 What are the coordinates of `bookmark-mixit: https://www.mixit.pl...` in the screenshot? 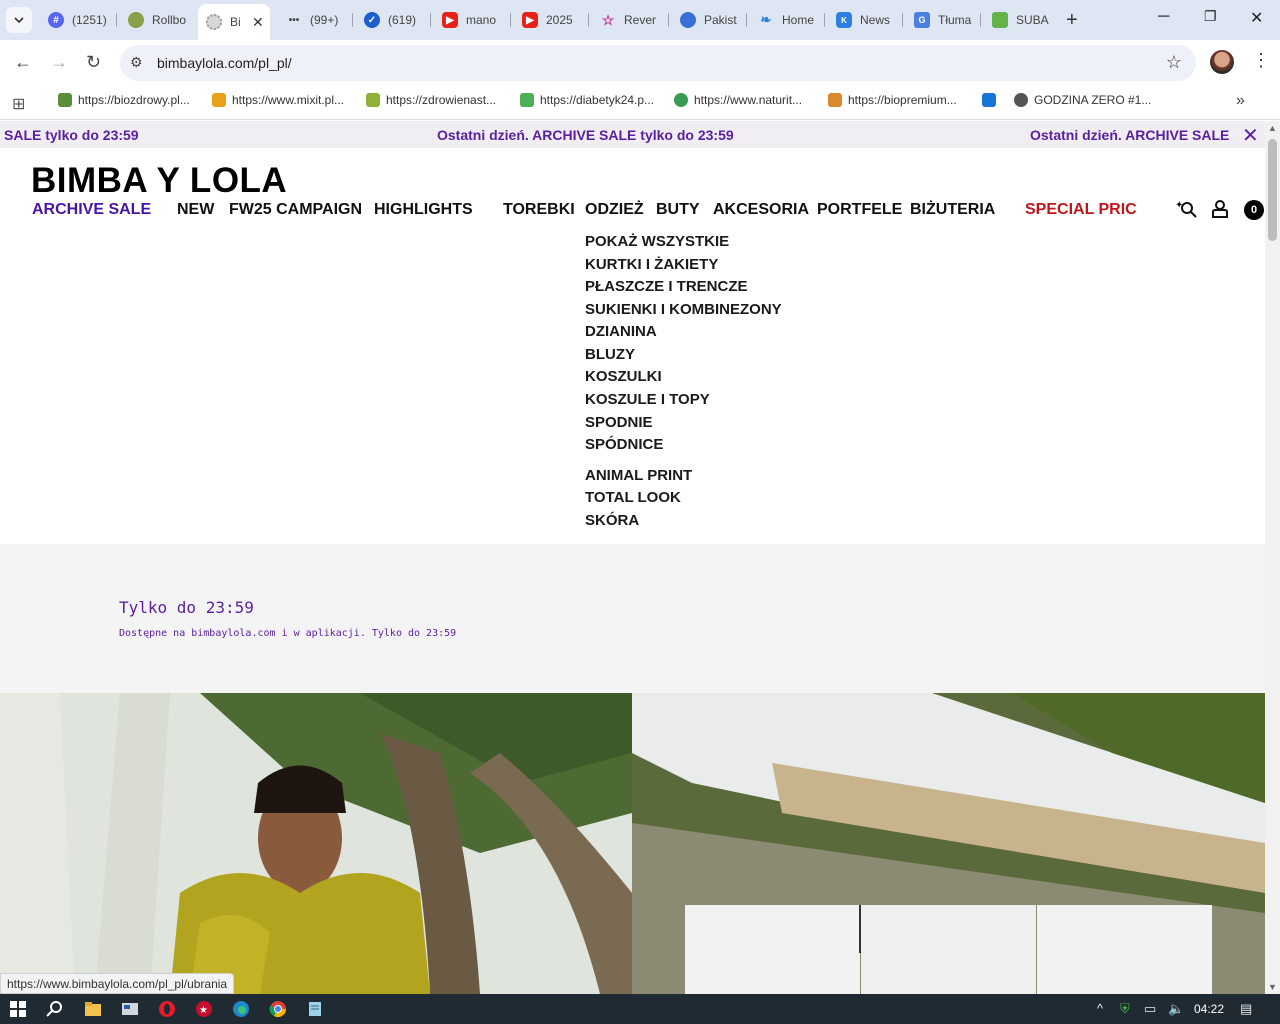 It's located at (278, 100).